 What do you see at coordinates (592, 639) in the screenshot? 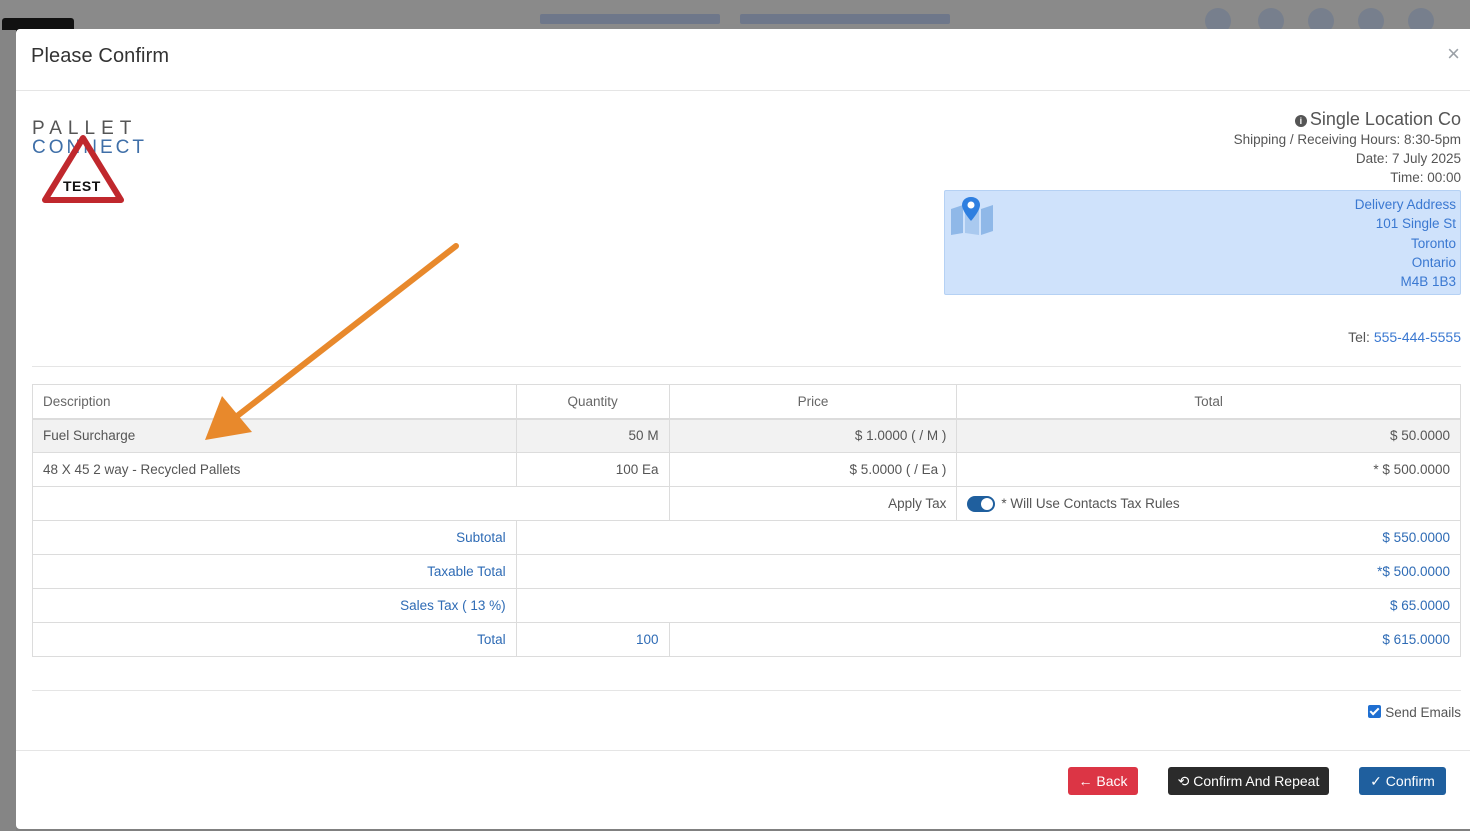
I see `total-quantity: 100` at bounding box center [592, 639].